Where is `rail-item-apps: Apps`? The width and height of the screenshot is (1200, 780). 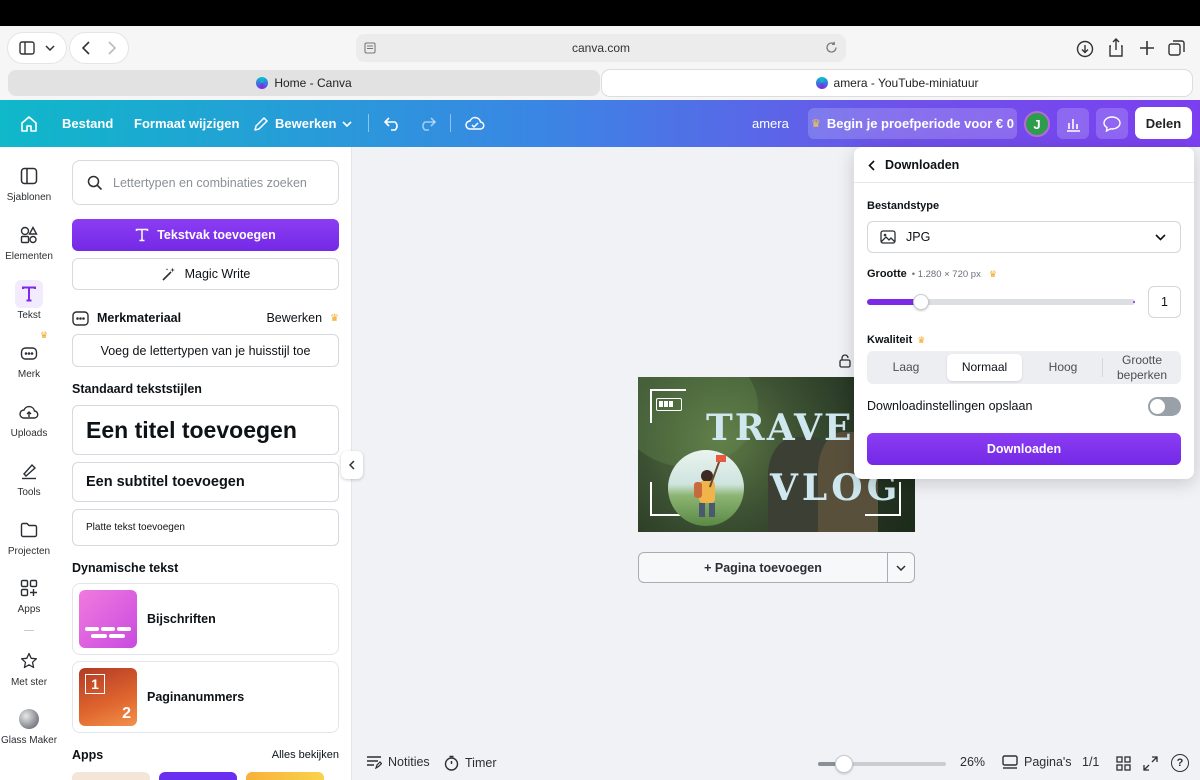 rail-item-apps: Apps is located at coordinates (29, 596).